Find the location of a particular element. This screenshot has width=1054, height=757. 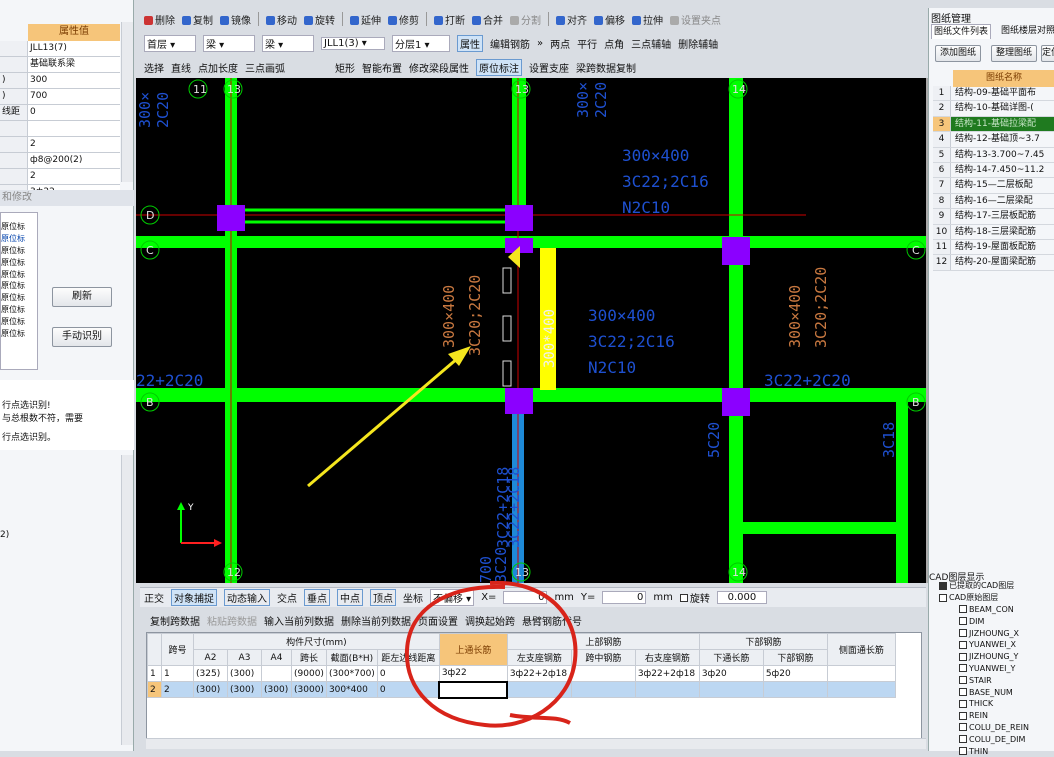

merge-button: 合并 is located at coordinates (487, 19).